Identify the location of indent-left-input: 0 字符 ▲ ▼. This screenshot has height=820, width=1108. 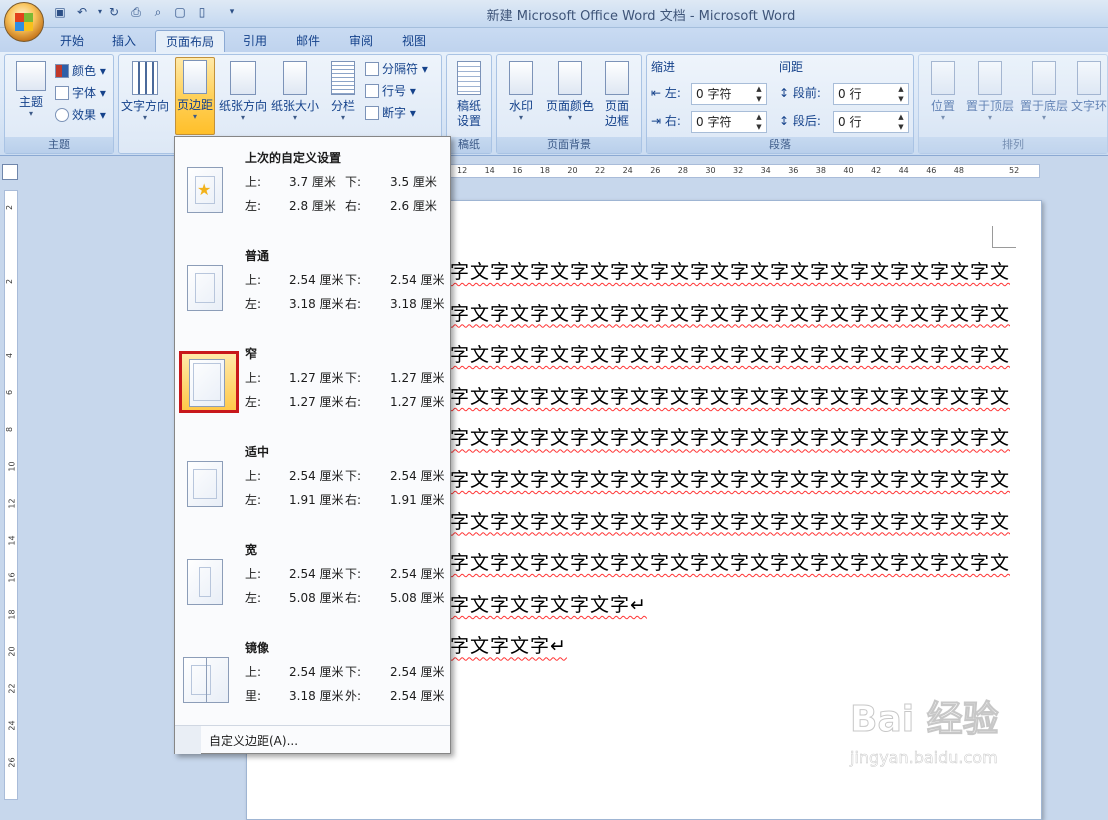
(729, 94).